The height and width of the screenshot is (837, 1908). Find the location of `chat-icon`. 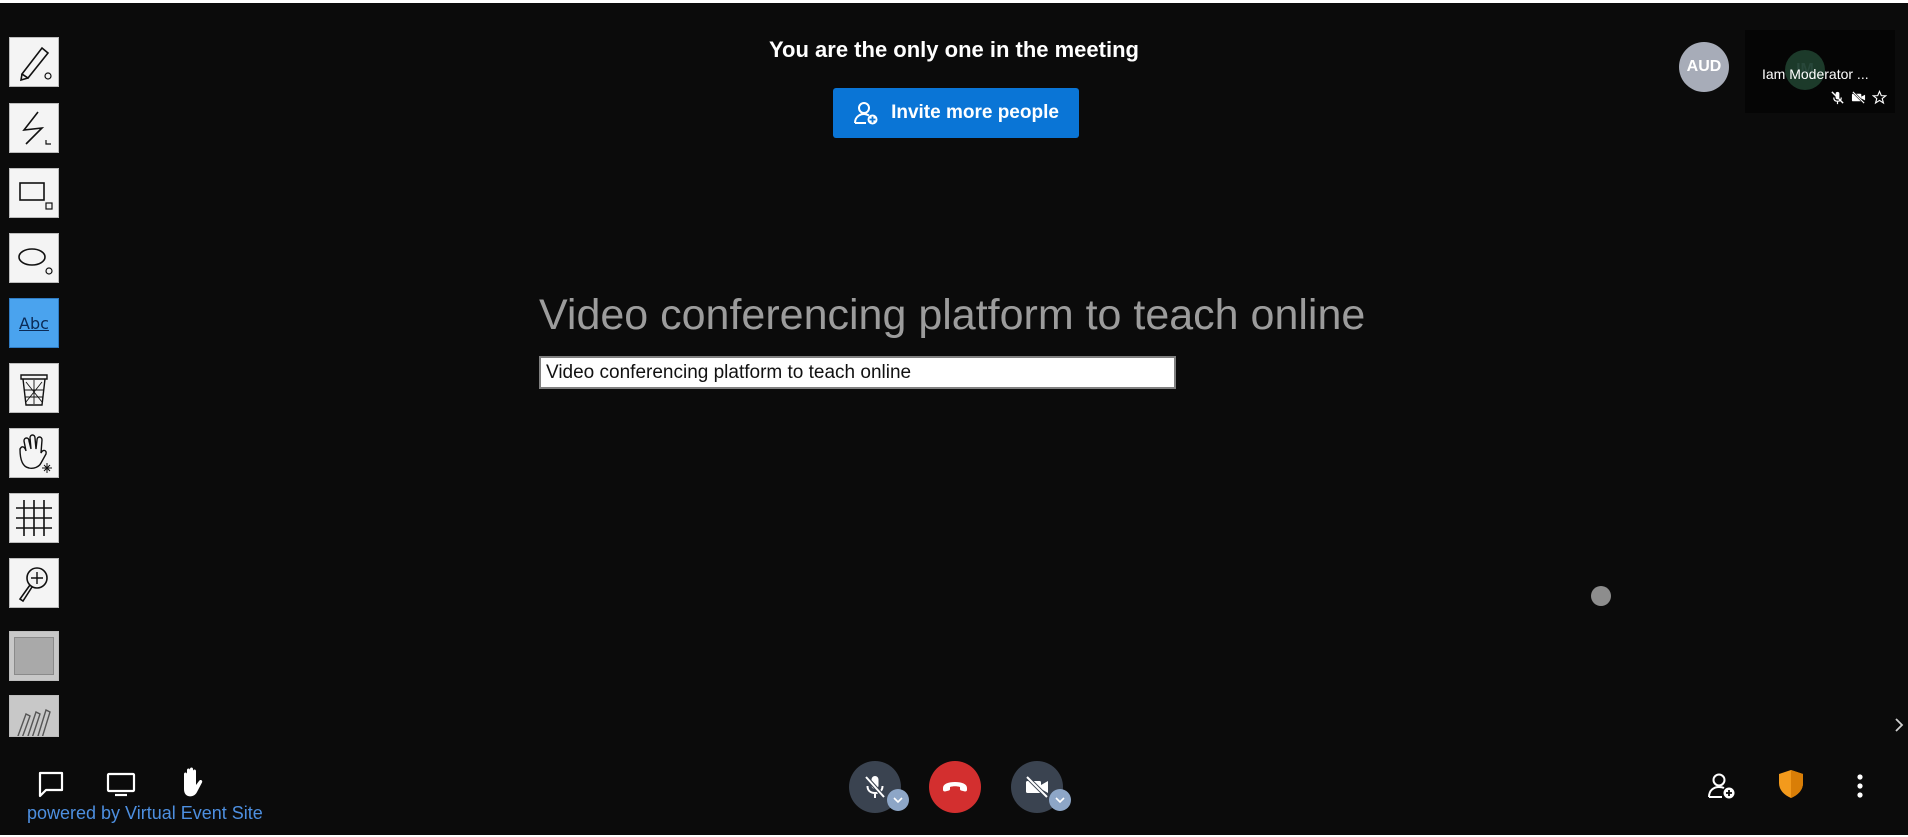

chat-icon is located at coordinates (51, 784).